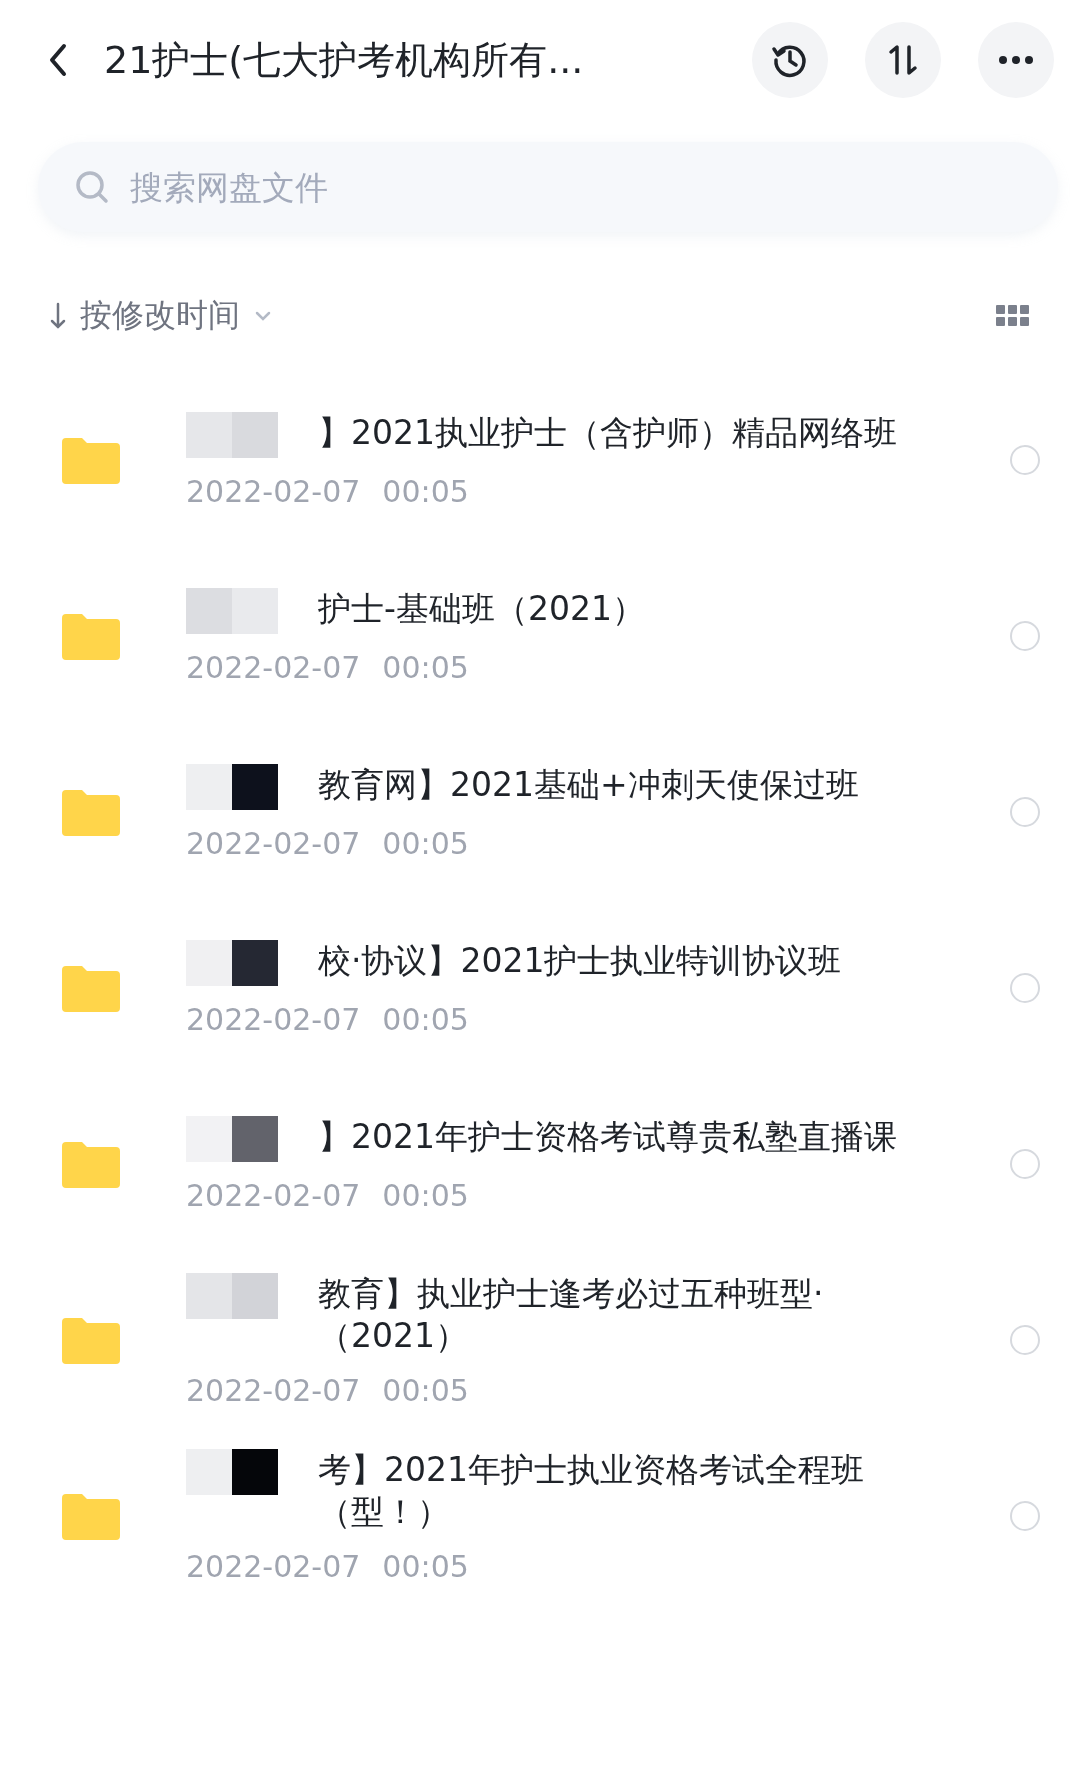  I want to click on file-row: 】2021执业护士（含护师）精品网络班 2022-02-07 00:05, so click(540, 460).